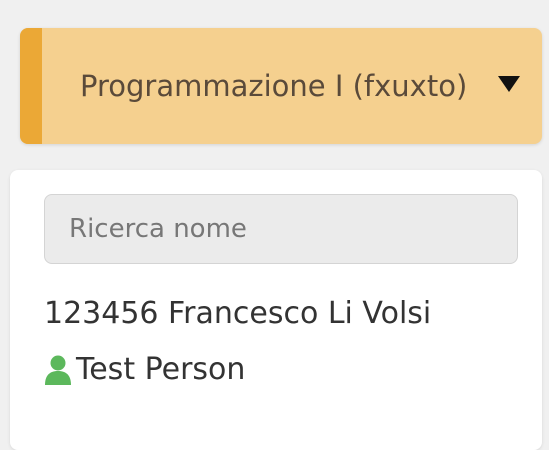  Describe the element at coordinates (58, 370) in the screenshot. I see `user-icon` at that location.